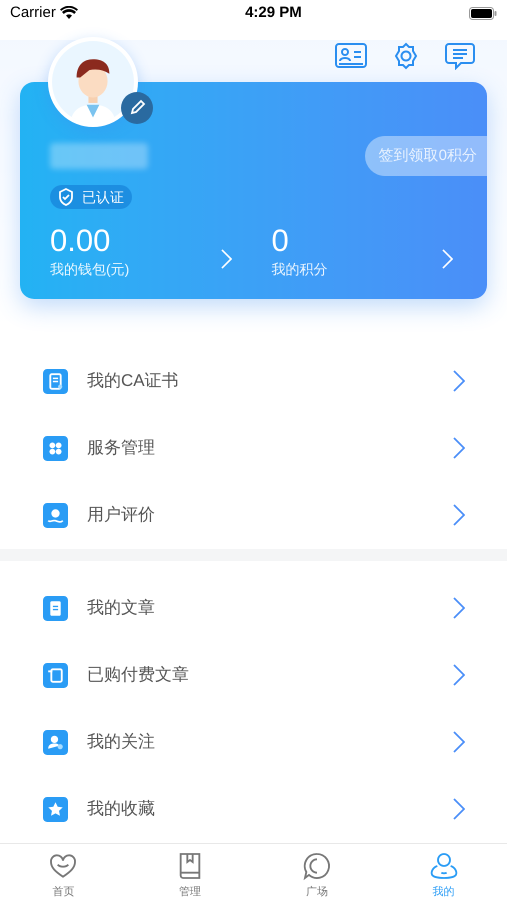 This screenshot has width=507, height=900. What do you see at coordinates (253, 675) in the screenshot?
I see `menu-item: 已购付费文章` at bounding box center [253, 675].